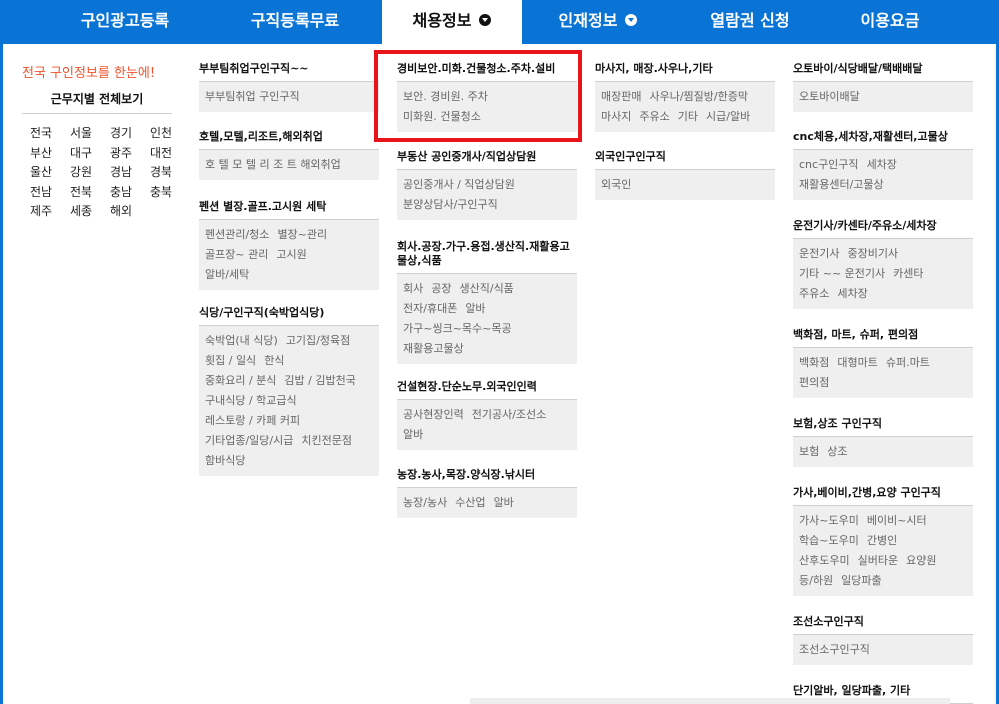 This screenshot has width=999, height=704. I want to click on category-link: 전자/휴대폰, so click(430, 308).